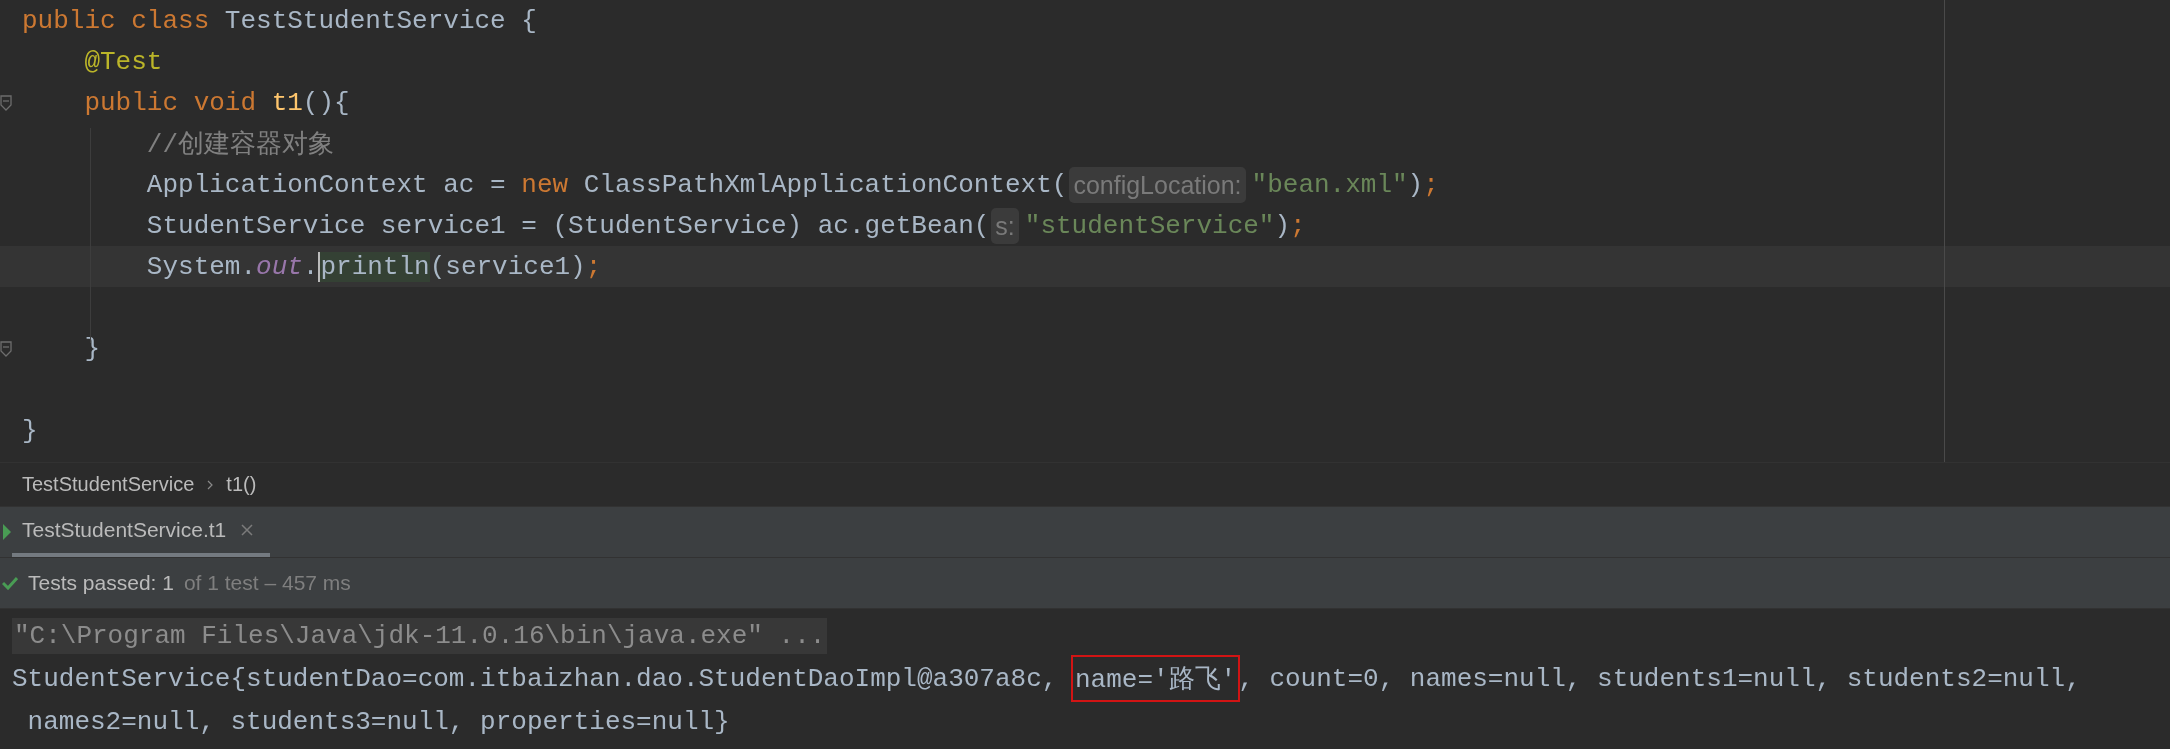  Describe the element at coordinates (10, 583) in the screenshot. I see `check-icon` at that location.